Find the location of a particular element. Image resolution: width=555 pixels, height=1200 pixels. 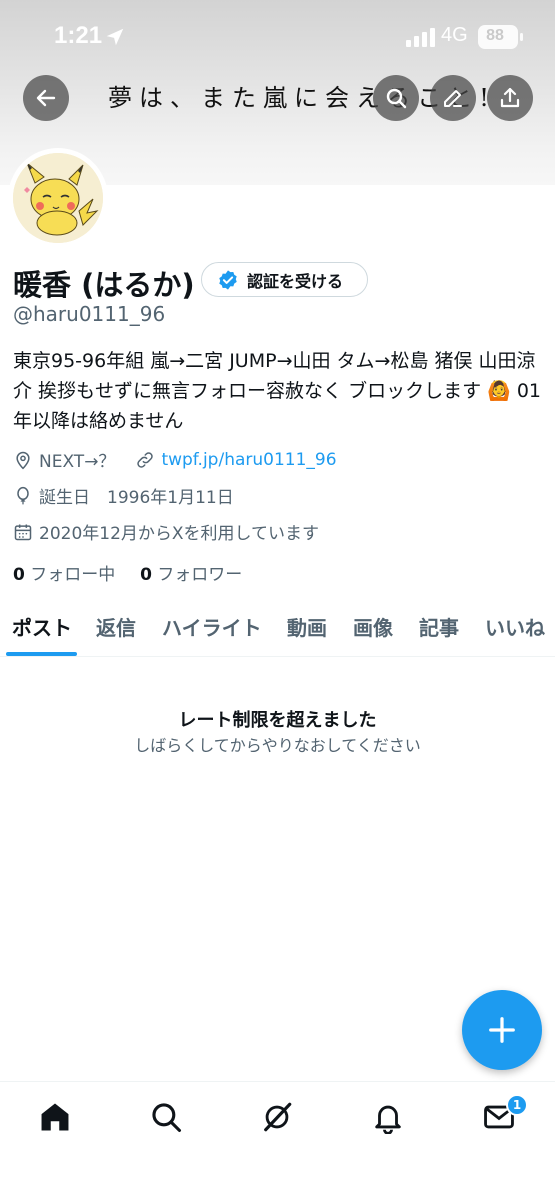

rate-limit-subtitle: しばらくしてからやりなおしてください is located at coordinates (277, 745).